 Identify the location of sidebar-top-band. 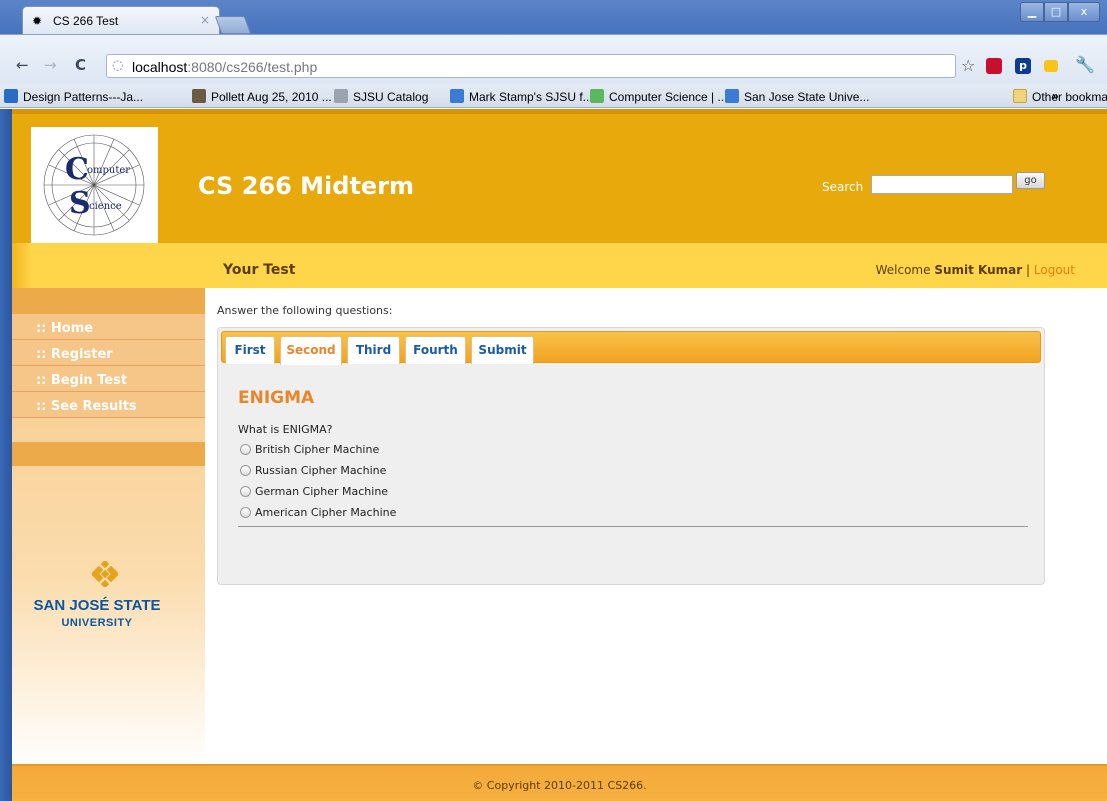
(108, 301).